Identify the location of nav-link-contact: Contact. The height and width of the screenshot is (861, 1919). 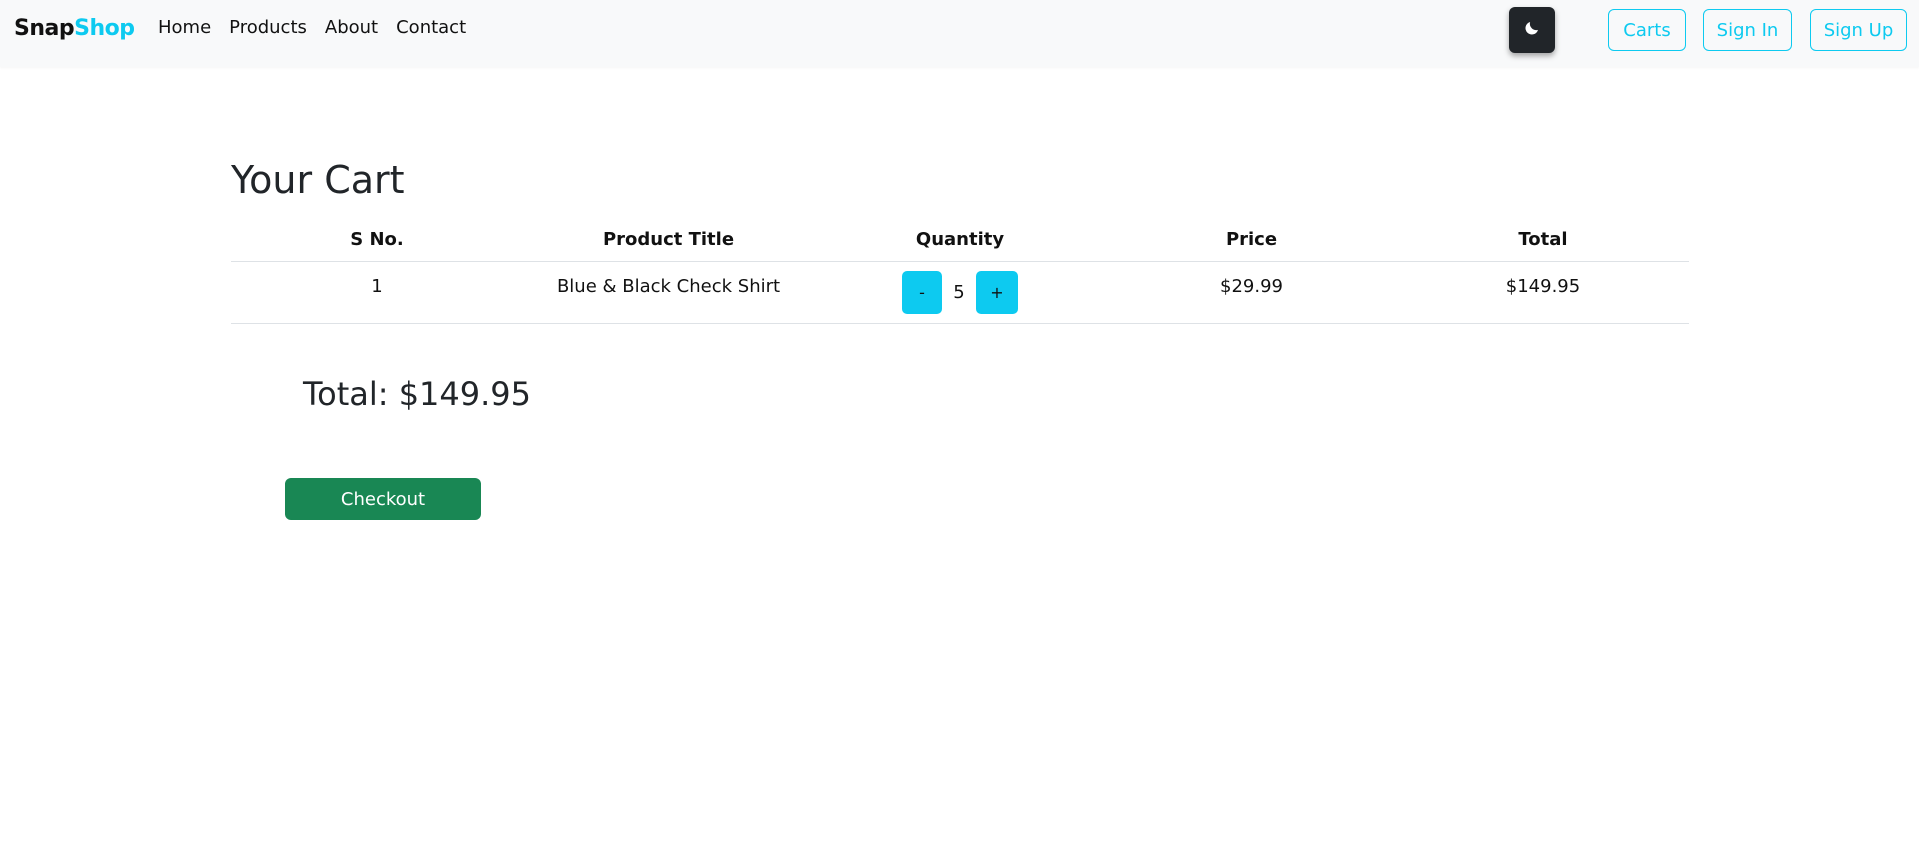
(431, 27).